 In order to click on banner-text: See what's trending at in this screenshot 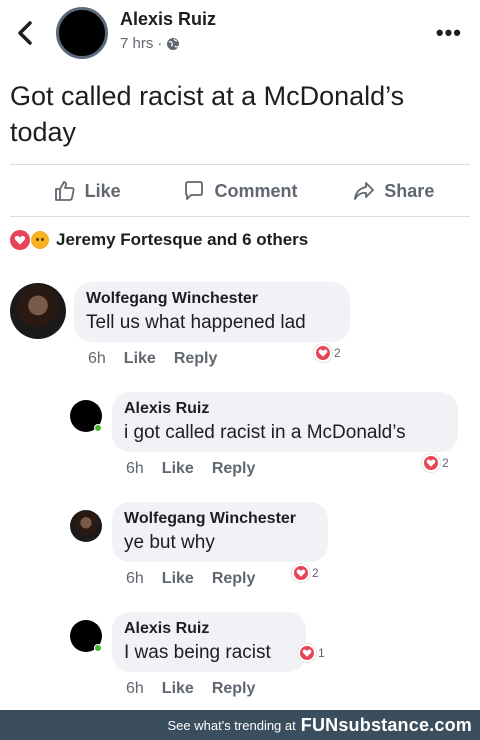, I will do `click(231, 725)`.